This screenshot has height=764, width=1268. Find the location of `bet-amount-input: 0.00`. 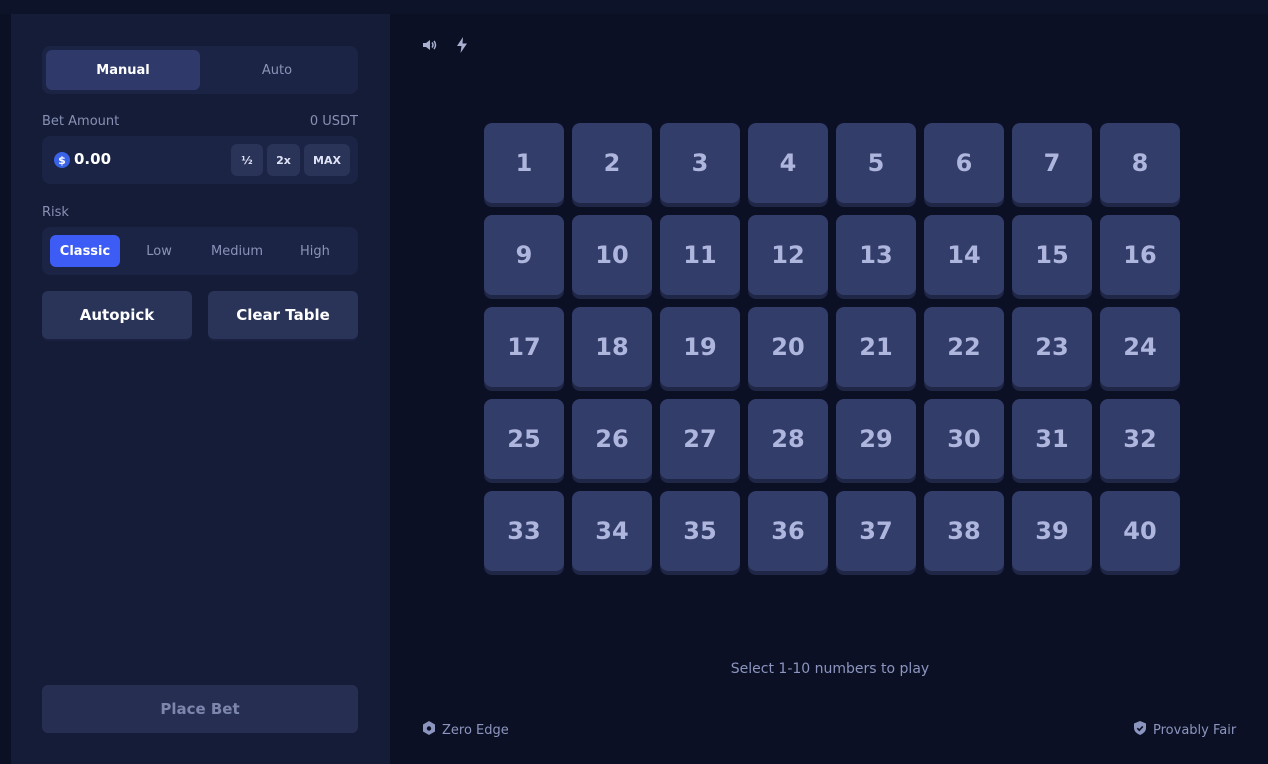

bet-amount-input: 0.00 is located at coordinates (92, 159).